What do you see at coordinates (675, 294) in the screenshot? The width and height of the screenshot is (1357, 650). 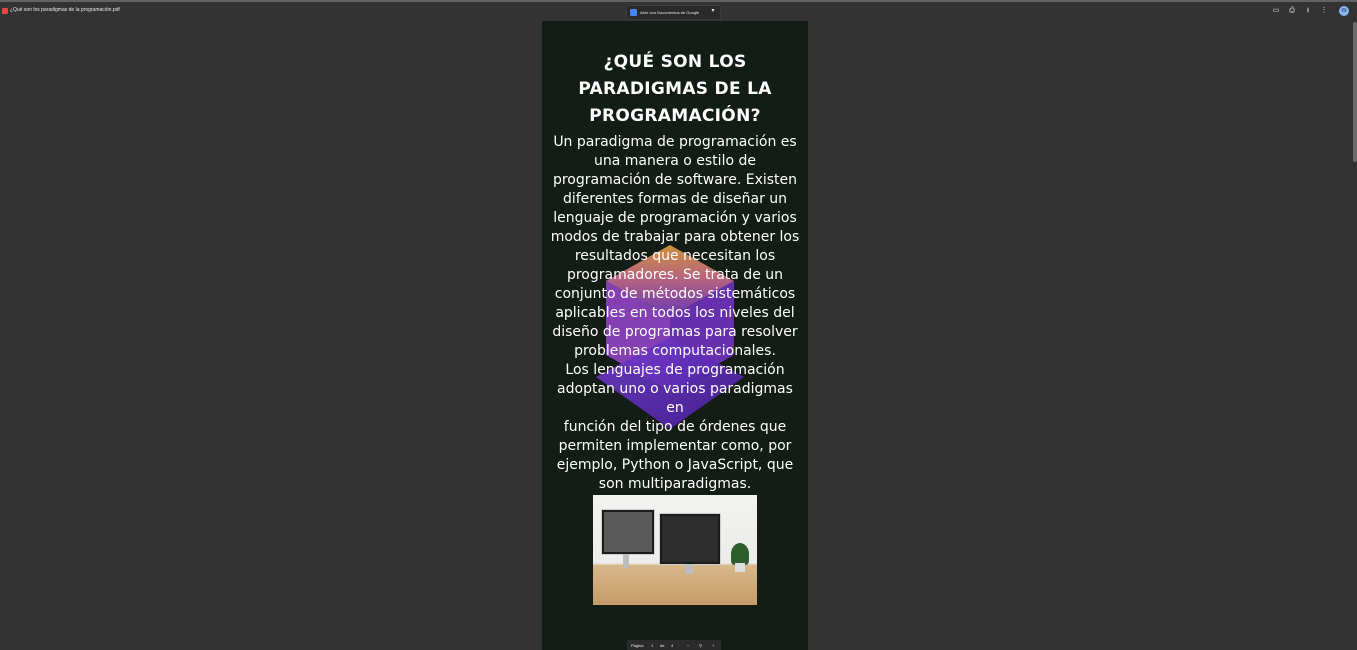 I see `body-line: conjunto de métodos sistemáticos` at bounding box center [675, 294].